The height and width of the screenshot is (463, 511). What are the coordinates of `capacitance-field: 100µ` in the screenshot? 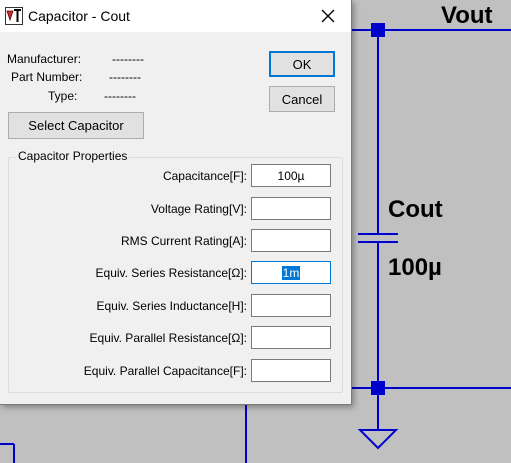 It's located at (291, 175).